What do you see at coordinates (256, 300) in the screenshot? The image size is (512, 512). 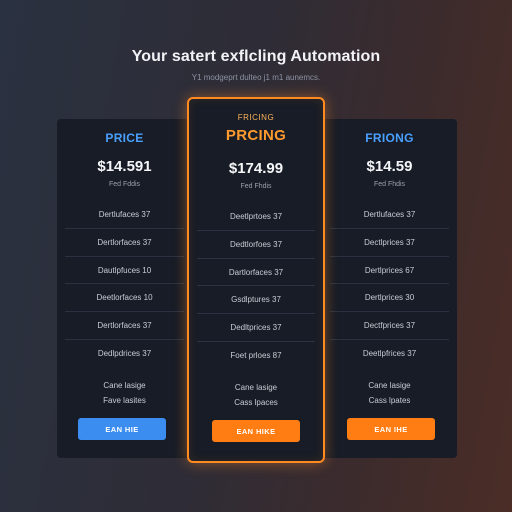 I see `feature-item: Gsdlptures 37` at bounding box center [256, 300].